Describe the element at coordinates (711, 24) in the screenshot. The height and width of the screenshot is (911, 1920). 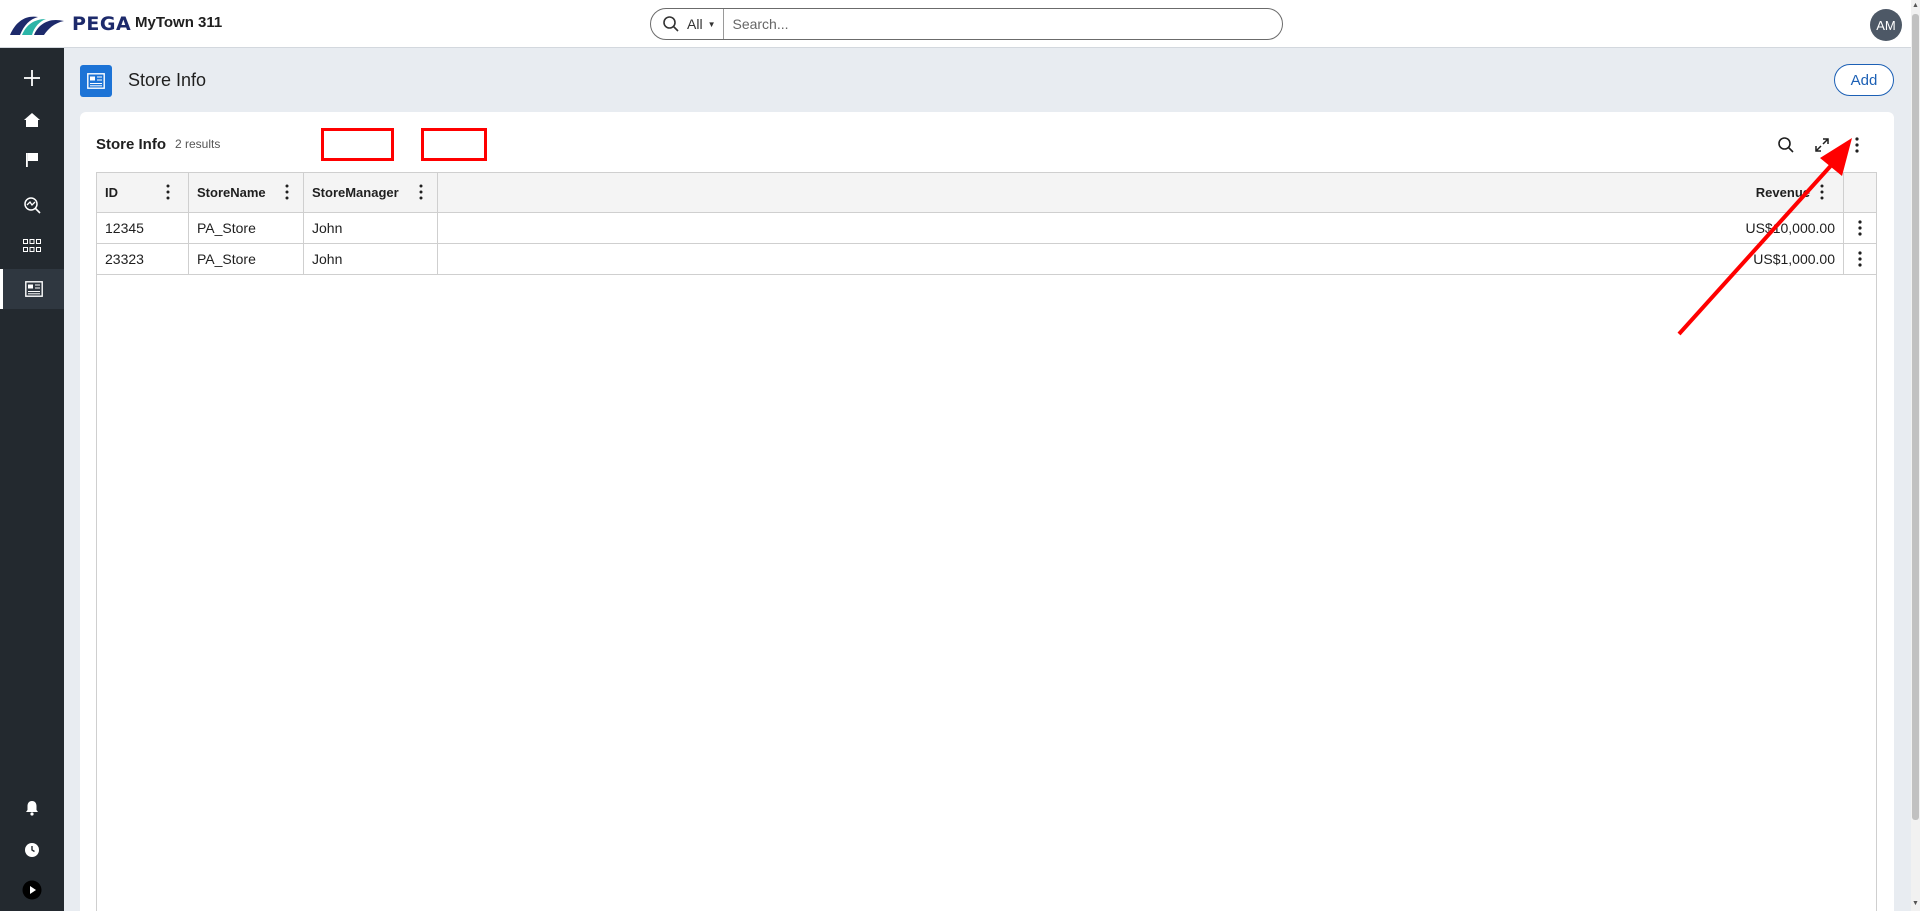
I see `caret-down-icon: ▼` at that location.